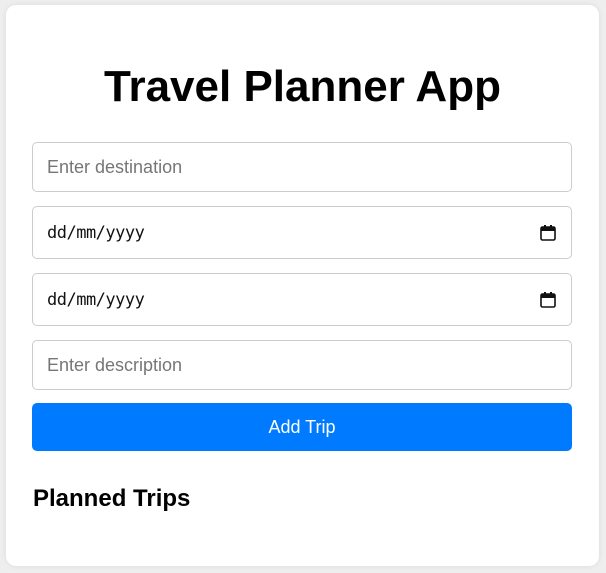  What do you see at coordinates (302, 86) in the screenshot?
I see `page-title: Travel Planner App` at bounding box center [302, 86].